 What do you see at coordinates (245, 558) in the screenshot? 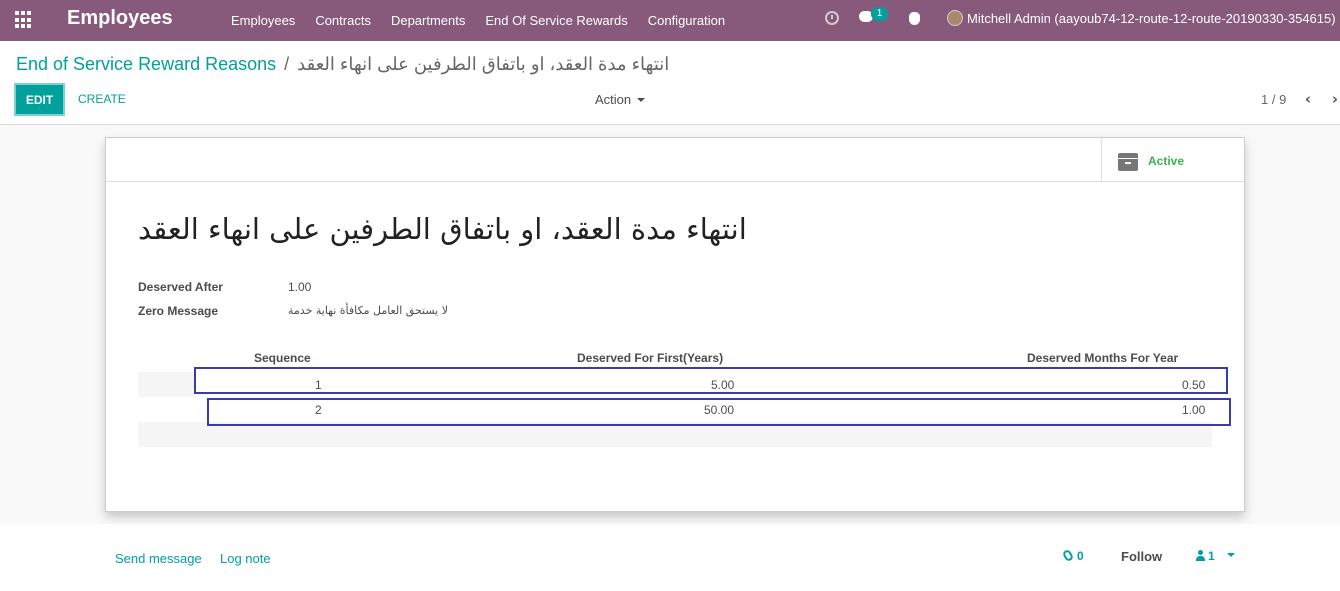
I see `log-note-button: Log note` at bounding box center [245, 558].